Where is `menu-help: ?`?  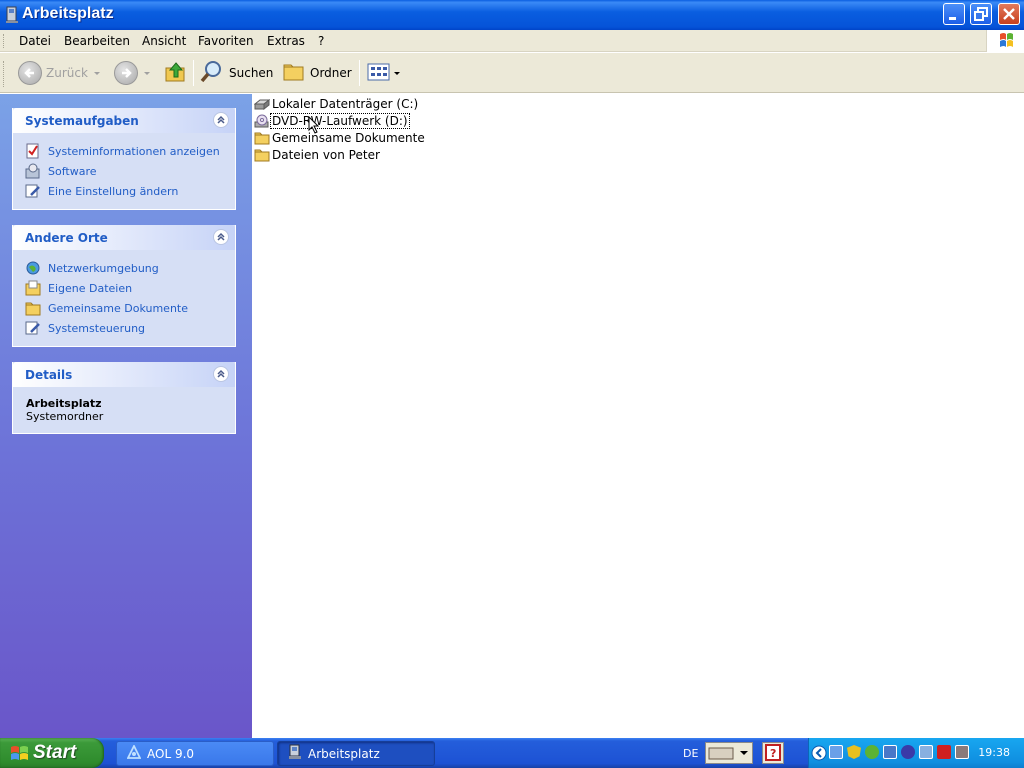 menu-help: ? is located at coordinates (321, 41).